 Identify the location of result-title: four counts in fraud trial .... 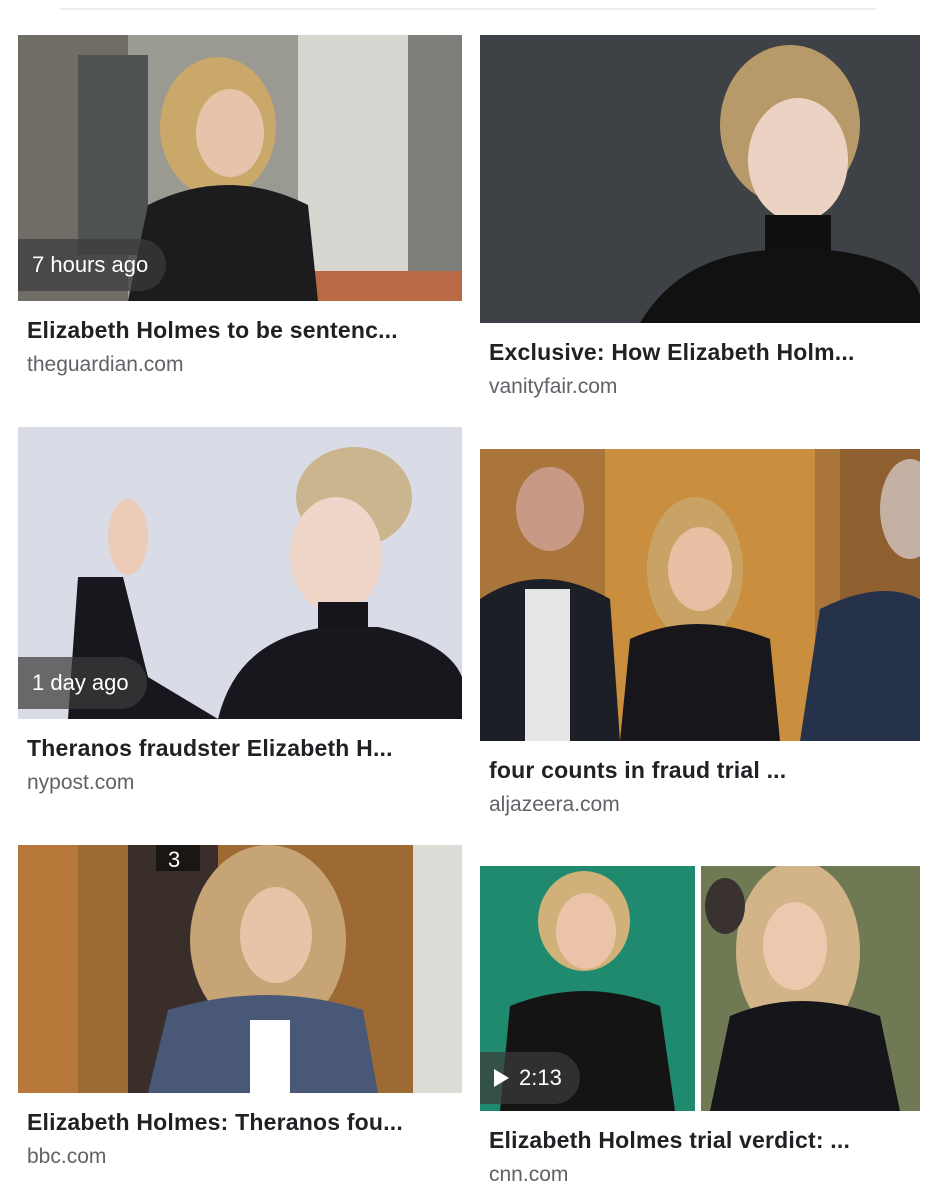
(700, 770).